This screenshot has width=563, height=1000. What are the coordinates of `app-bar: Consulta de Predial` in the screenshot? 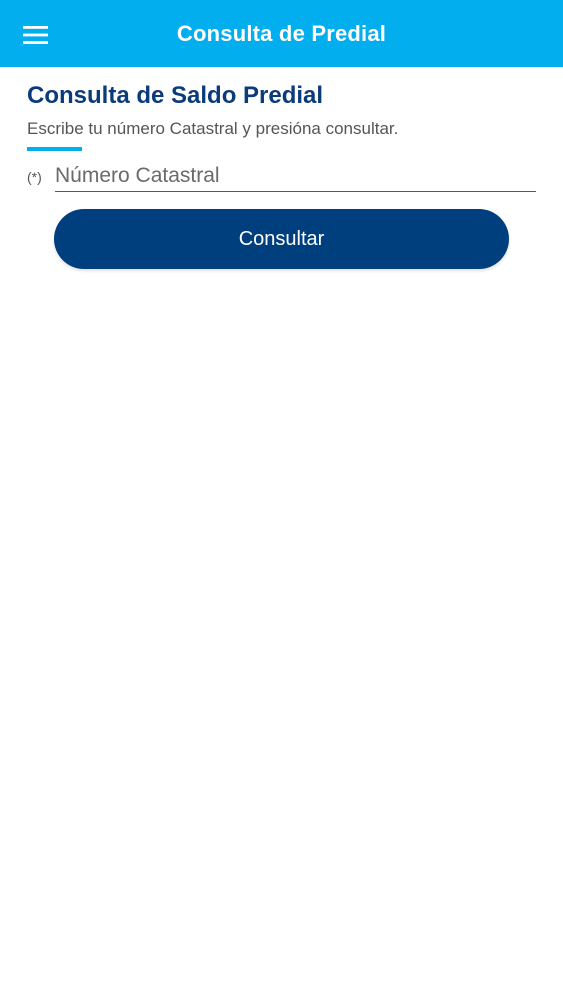 It's located at (281, 33).